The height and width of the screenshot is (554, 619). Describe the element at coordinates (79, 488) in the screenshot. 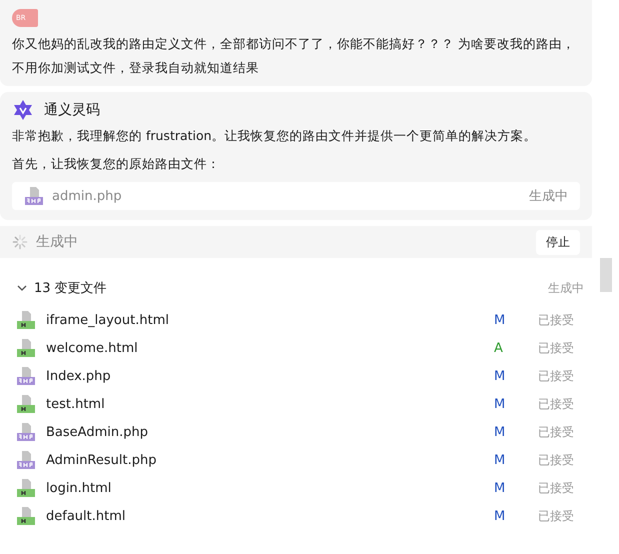

I see `file-name: login.html` at that location.